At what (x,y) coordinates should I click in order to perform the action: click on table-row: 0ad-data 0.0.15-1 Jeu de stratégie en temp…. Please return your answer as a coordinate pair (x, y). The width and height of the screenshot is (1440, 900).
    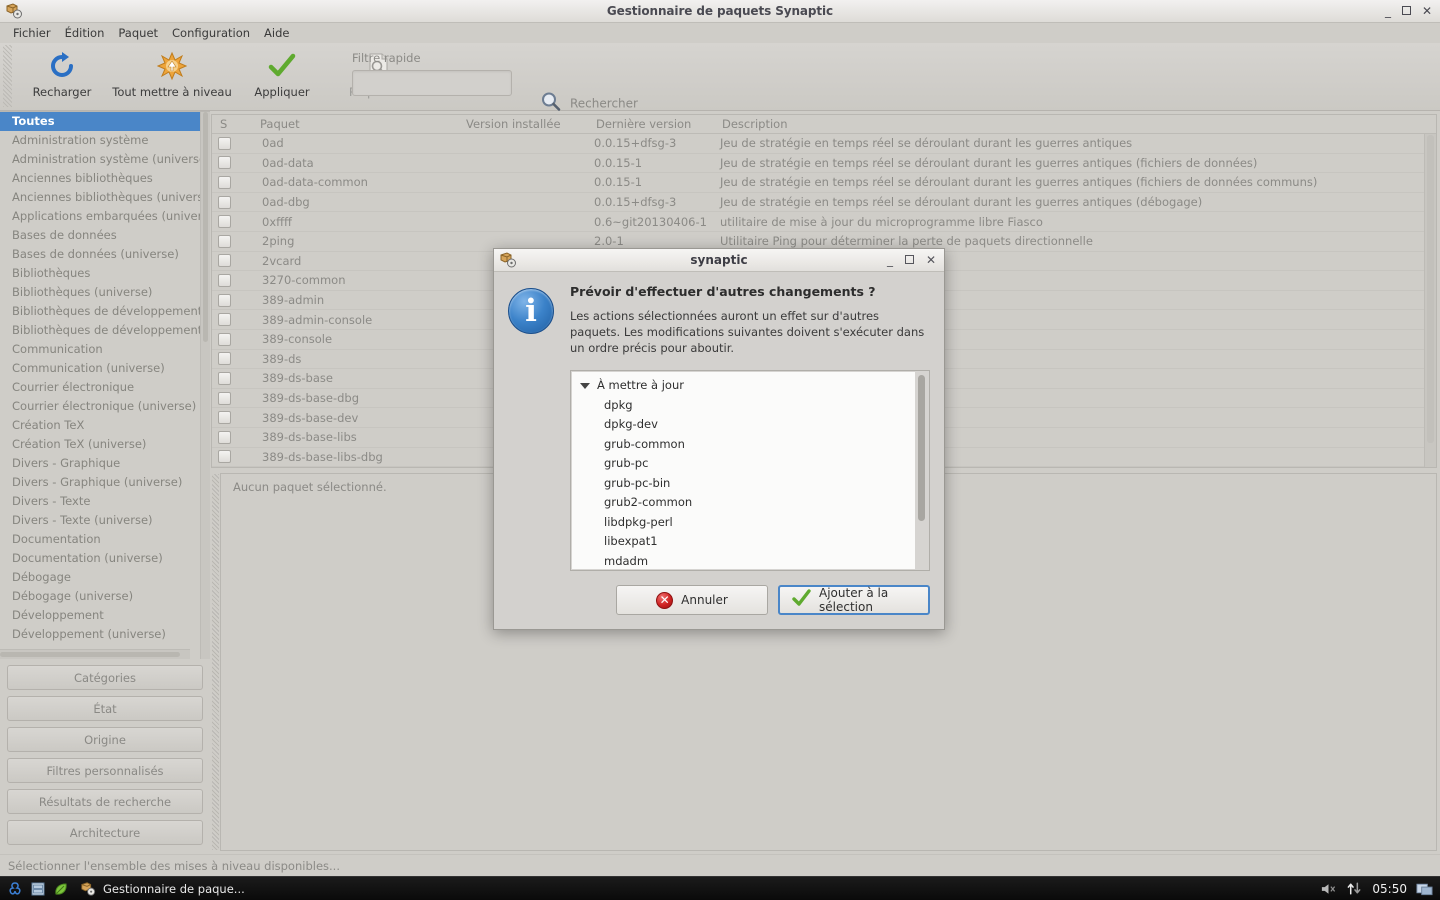
    Looking at the image, I should click on (818, 164).